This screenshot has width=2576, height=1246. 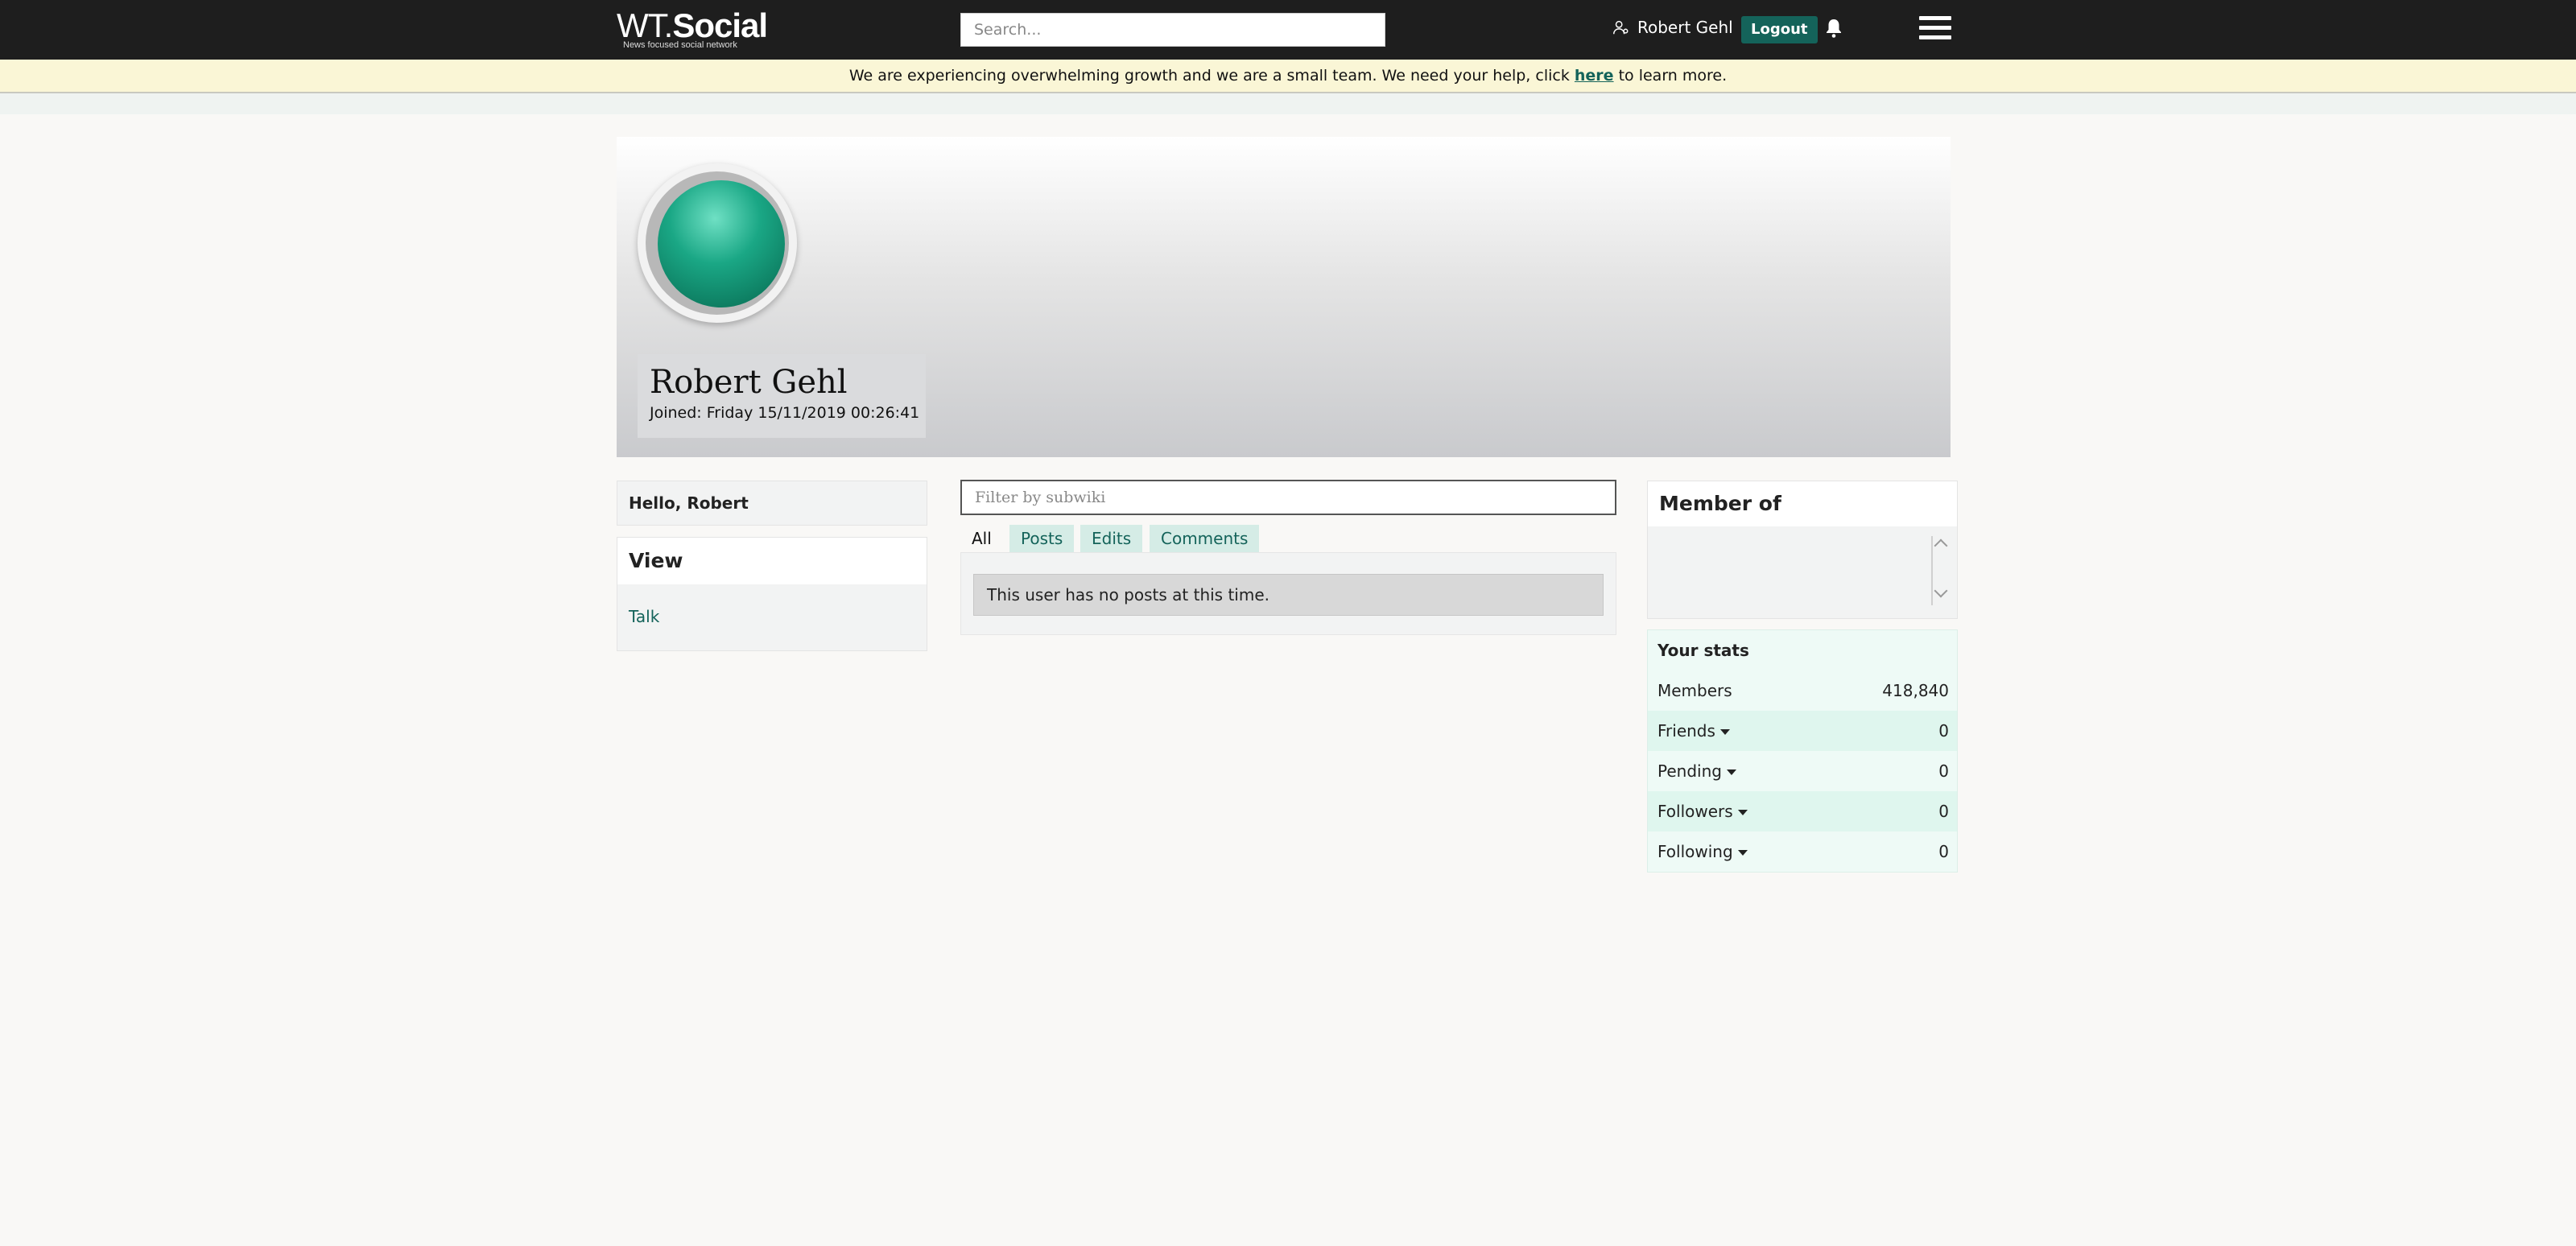 What do you see at coordinates (721, 243) in the screenshot?
I see `avatar` at bounding box center [721, 243].